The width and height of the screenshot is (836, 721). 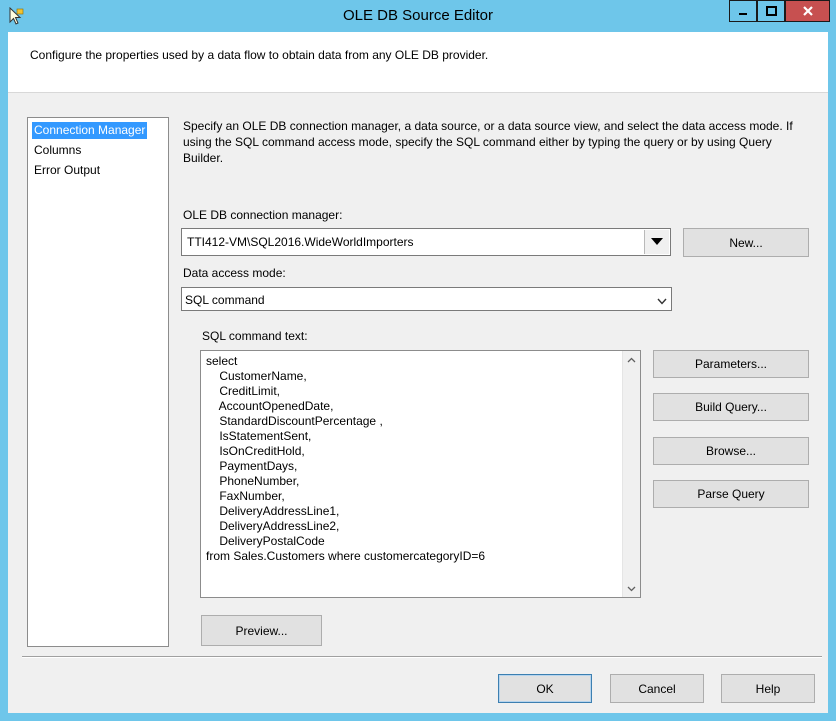 I want to click on scroll-down-button, so click(x=631, y=588).